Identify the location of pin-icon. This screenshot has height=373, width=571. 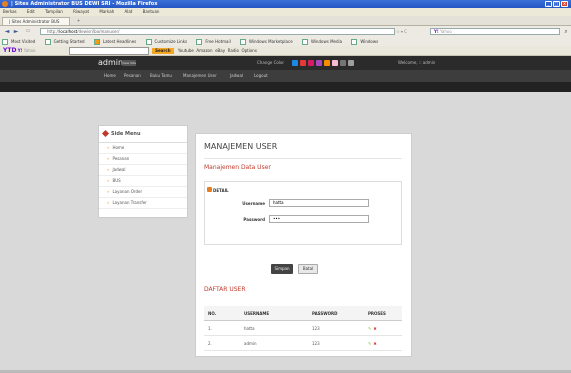
(105, 133).